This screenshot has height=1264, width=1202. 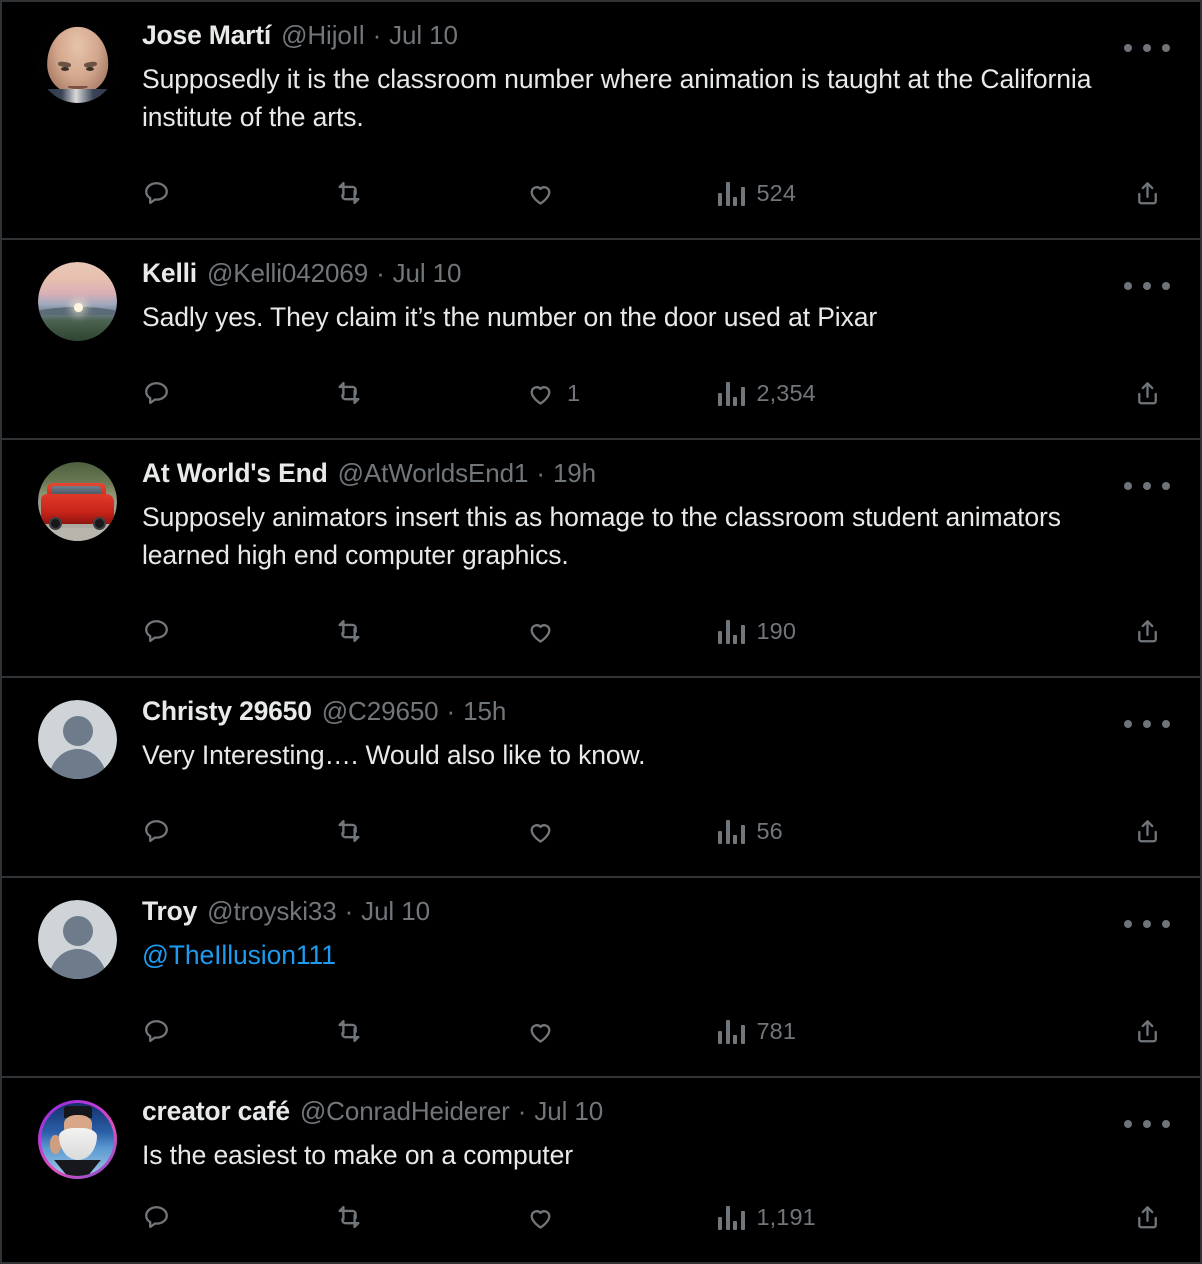 I want to click on views-button: 2,354, so click(x=838, y=393).